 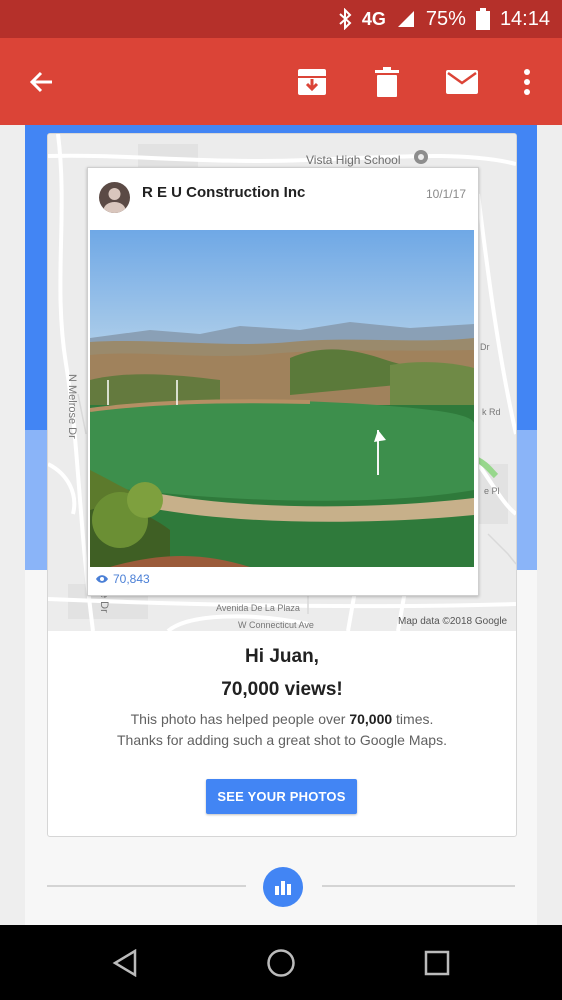 I want to click on network-type: 4G, so click(x=373, y=18).